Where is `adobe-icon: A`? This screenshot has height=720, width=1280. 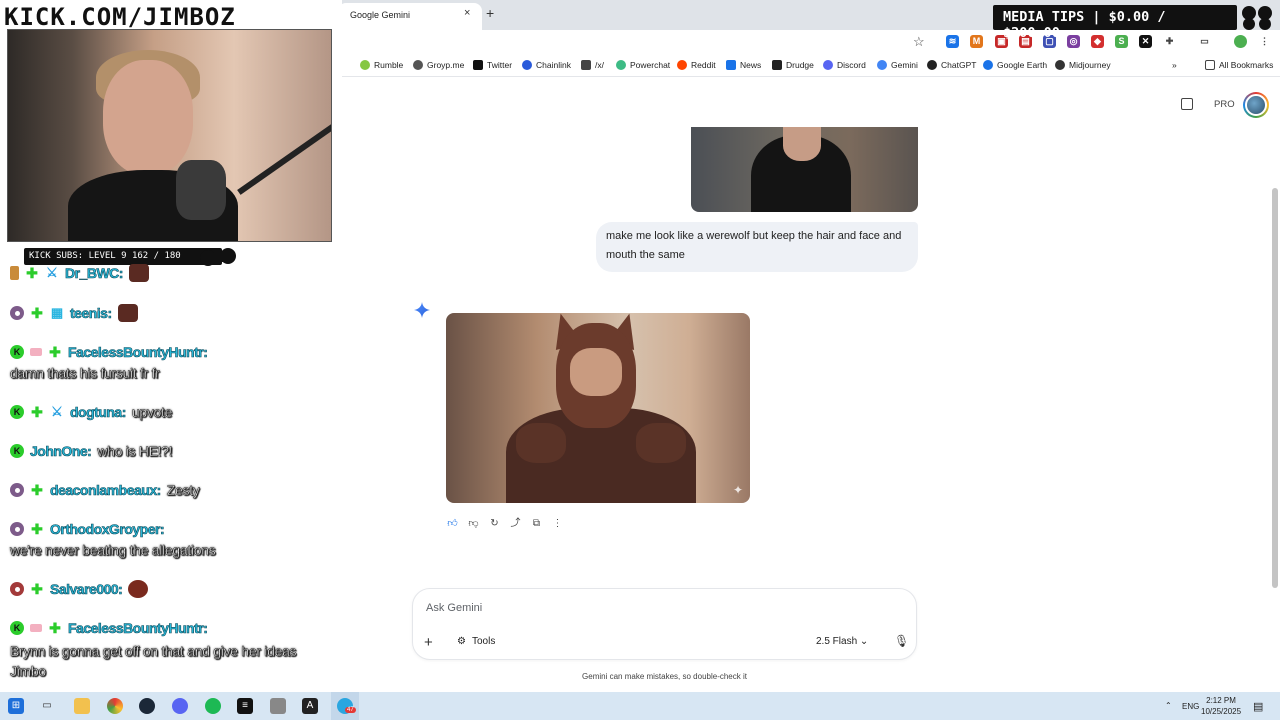
adobe-icon: A is located at coordinates (310, 706).